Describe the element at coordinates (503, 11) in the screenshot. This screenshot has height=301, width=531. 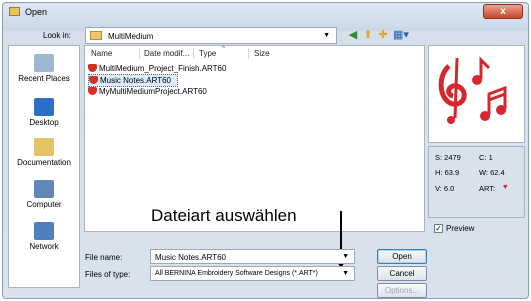
I see `close-button: x` at that location.